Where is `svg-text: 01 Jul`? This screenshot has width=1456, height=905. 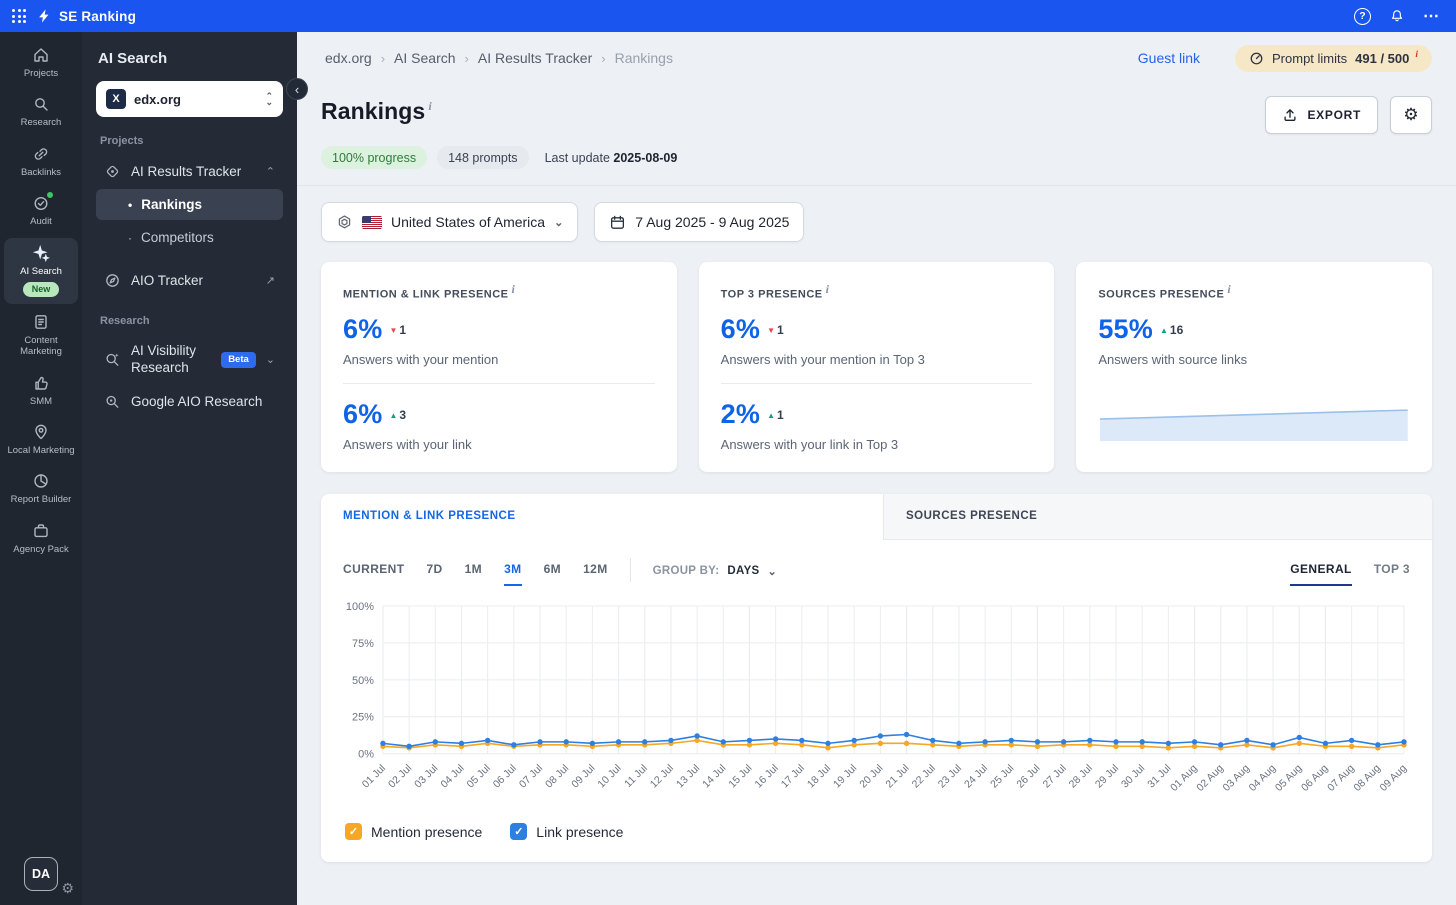
svg-text: 01 Jul is located at coordinates (375, 777).